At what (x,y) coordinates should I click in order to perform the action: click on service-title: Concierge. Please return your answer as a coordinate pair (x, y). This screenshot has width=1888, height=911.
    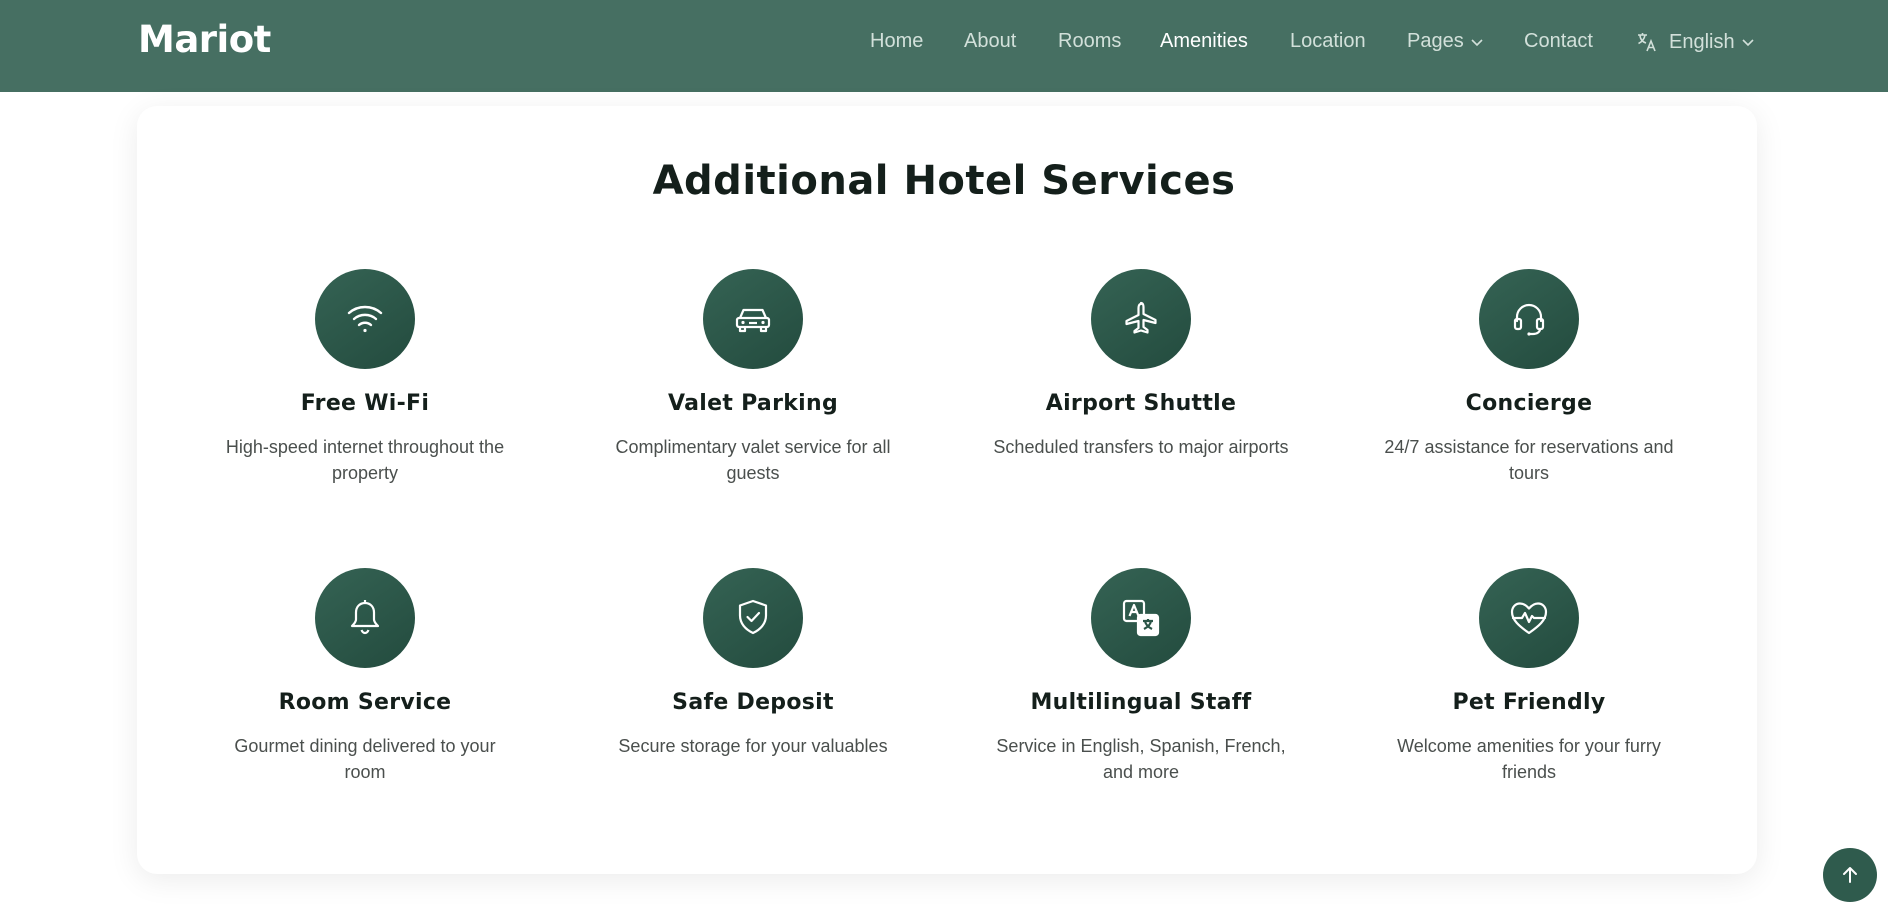
    Looking at the image, I should click on (1529, 403).